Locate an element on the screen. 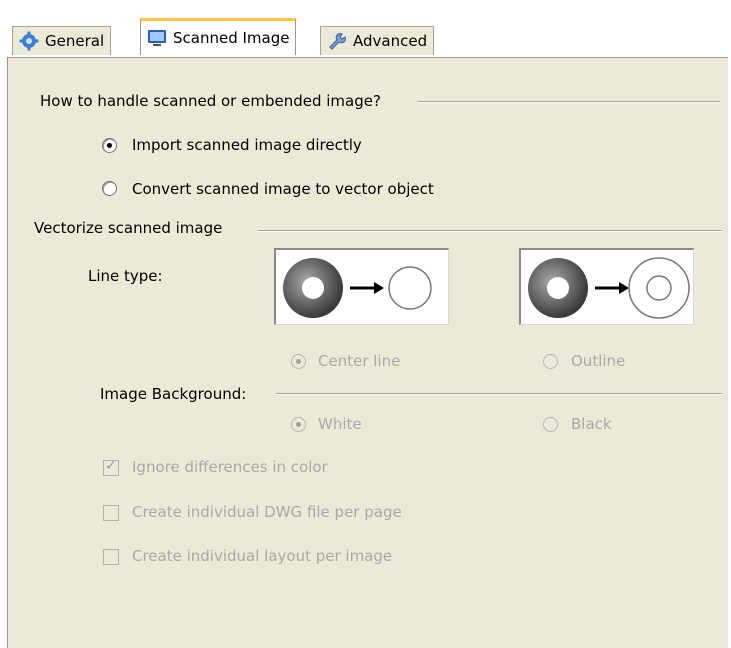 This screenshot has width=731, height=648. checkbox-layout-per-image is located at coordinates (111, 557).